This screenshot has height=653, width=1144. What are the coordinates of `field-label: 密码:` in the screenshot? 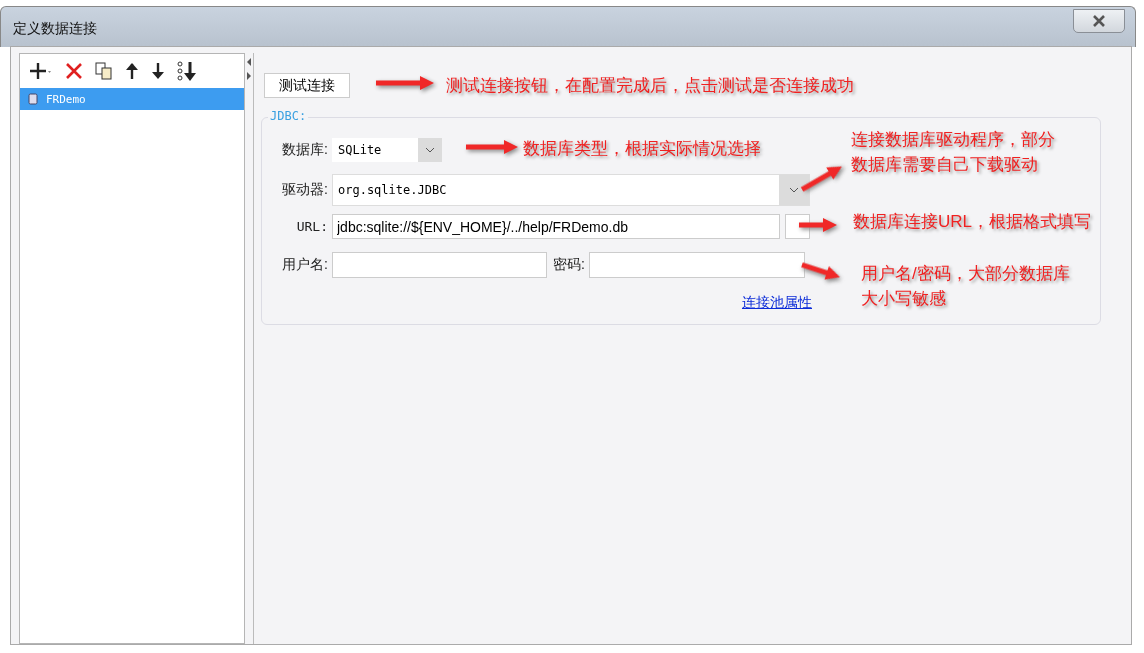 It's located at (569, 265).